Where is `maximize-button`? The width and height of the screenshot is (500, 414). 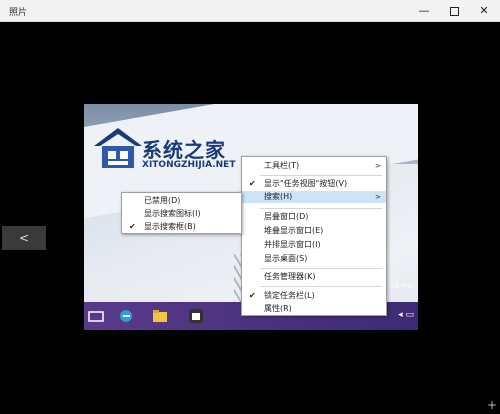 maximize-button is located at coordinates (454, 11).